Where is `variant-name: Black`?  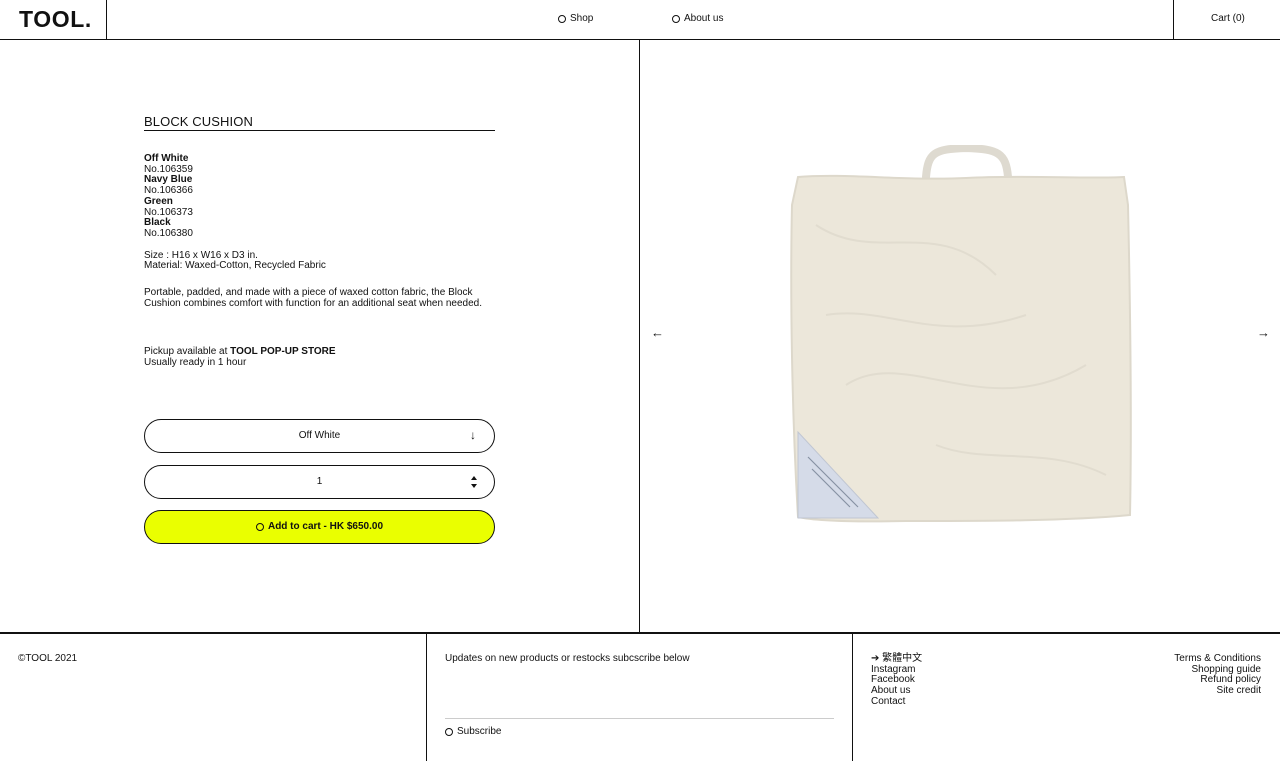 variant-name: Black is located at coordinates (157, 223).